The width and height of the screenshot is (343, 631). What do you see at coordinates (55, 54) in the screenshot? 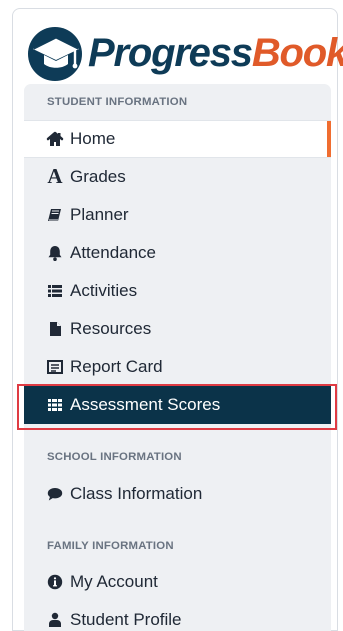
I see `graduation-cap-logo-icon` at bounding box center [55, 54].